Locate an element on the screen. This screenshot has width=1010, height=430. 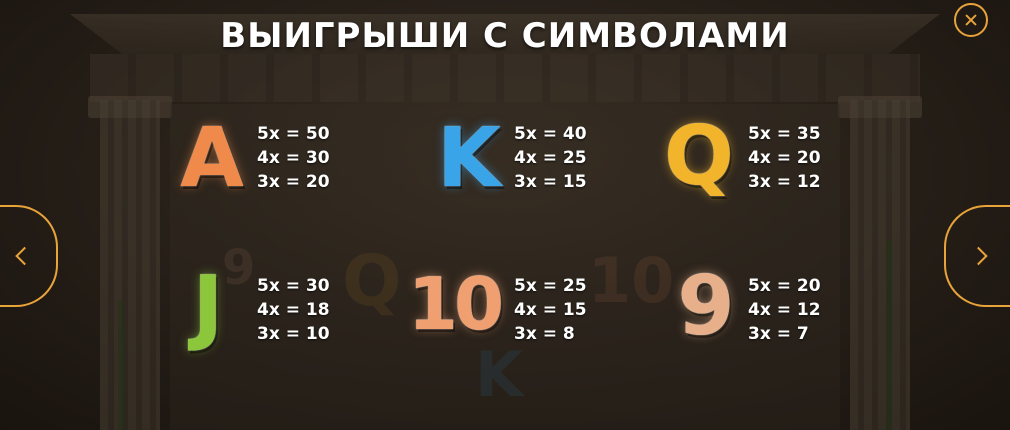
payout-list: 5x = 35 4x = 20 3x = 12 is located at coordinates (784, 158).